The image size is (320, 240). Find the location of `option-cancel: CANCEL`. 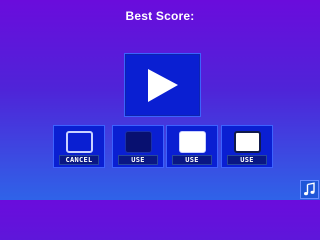

option-cancel: CANCEL is located at coordinates (79, 146).